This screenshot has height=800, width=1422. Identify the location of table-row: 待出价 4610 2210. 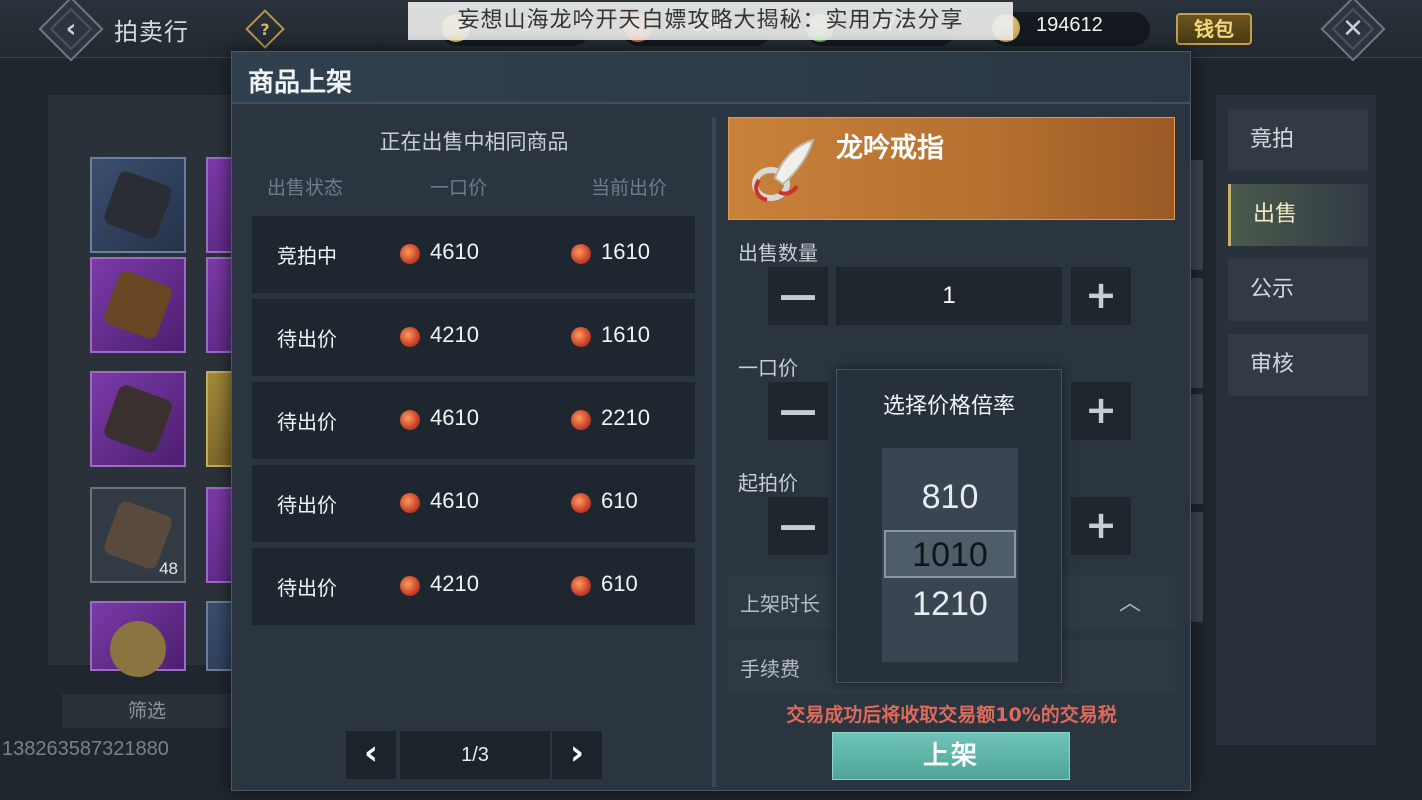
(473, 420).